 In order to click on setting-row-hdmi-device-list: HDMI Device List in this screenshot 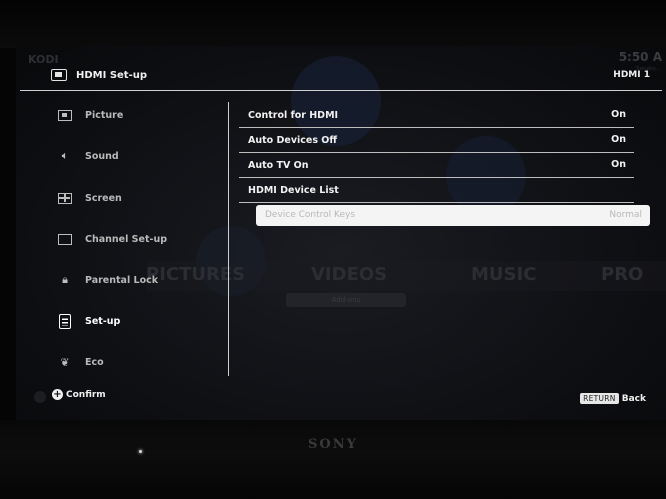, I will do `click(436, 191)`.